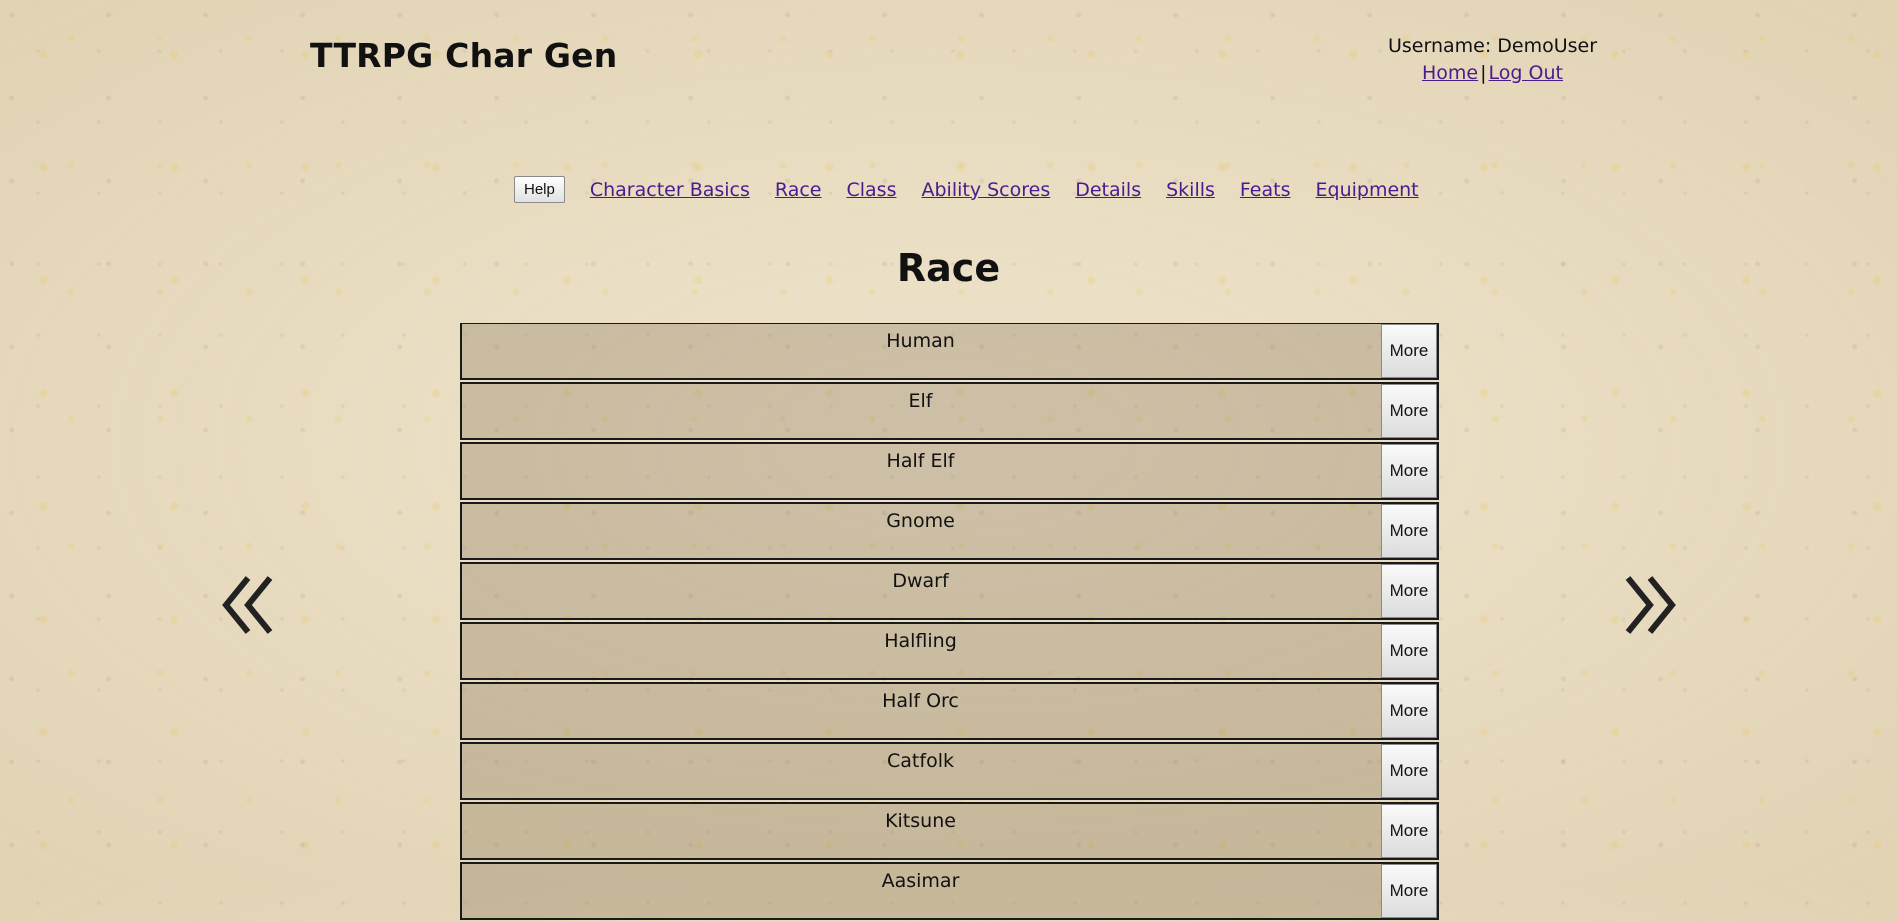  Describe the element at coordinates (1409, 771) in the screenshot. I see `more-button-catfolk: More` at that location.